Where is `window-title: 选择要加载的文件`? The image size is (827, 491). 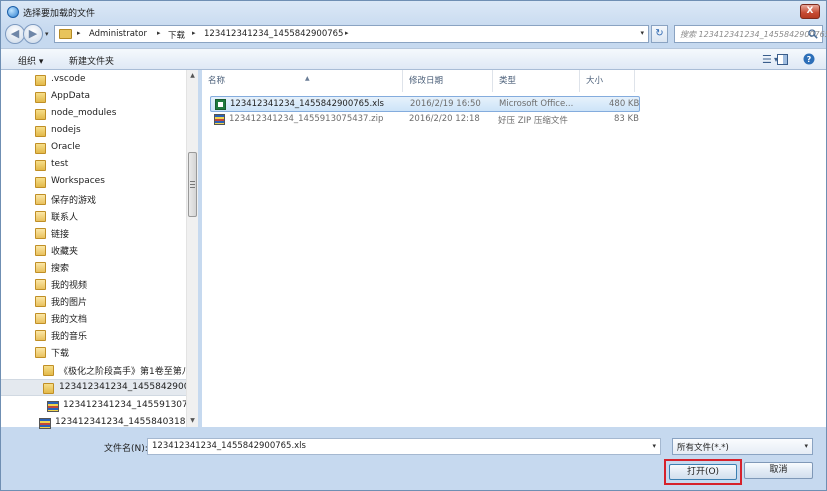
window-title: 选择要加载的文件 is located at coordinates (59, 14).